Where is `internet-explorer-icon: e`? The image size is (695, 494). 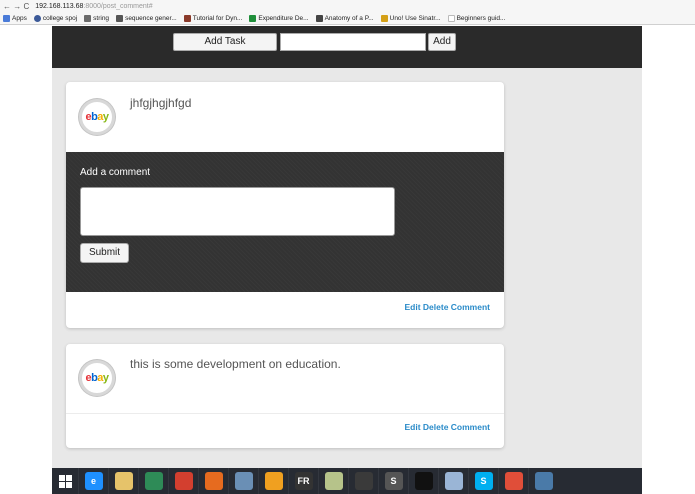
internet-explorer-icon: e is located at coordinates (93, 481).